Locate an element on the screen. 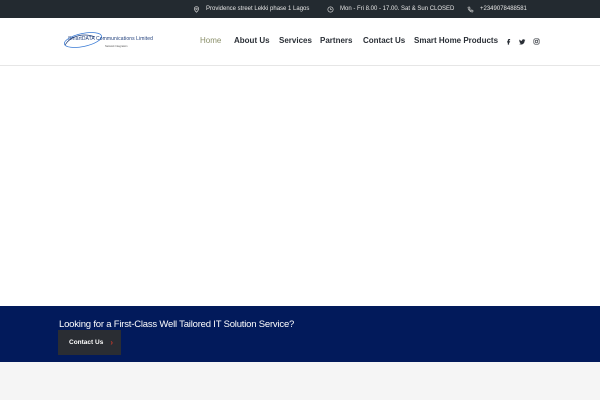 This screenshot has height=400, width=600. contact-us-button: Contact Us › is located at coordinates (89, 342).